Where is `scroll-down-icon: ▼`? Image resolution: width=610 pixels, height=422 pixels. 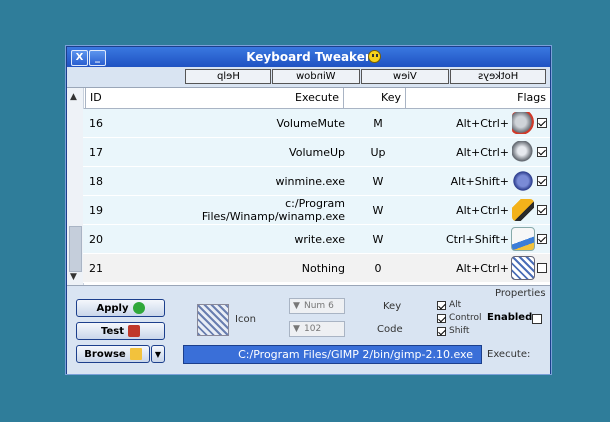 scroll-down-icon: ▼ is located at coordinates (73, 277).